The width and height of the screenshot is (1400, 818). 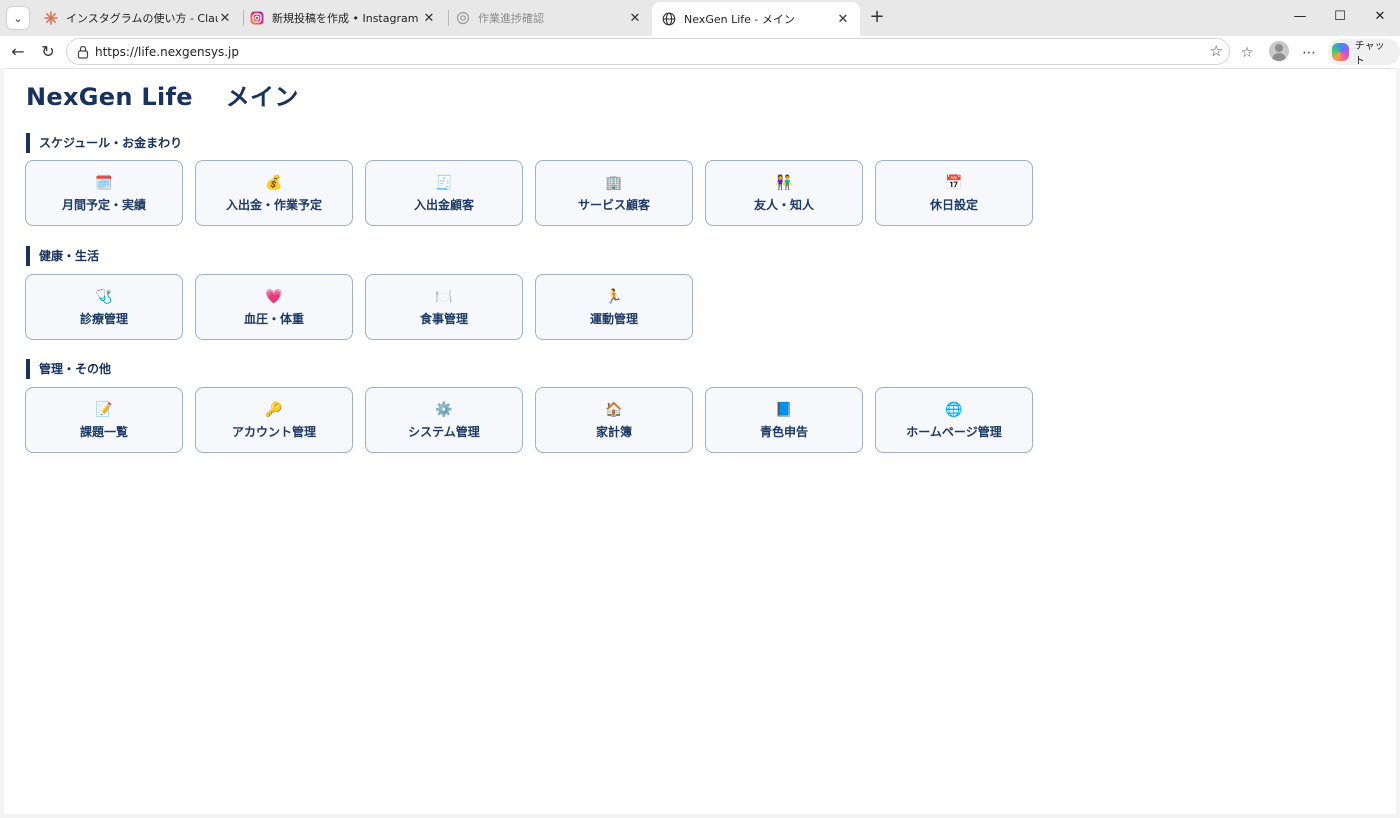 I want to click on menu-card-label: 診療管理, so click(x=103, y=318).